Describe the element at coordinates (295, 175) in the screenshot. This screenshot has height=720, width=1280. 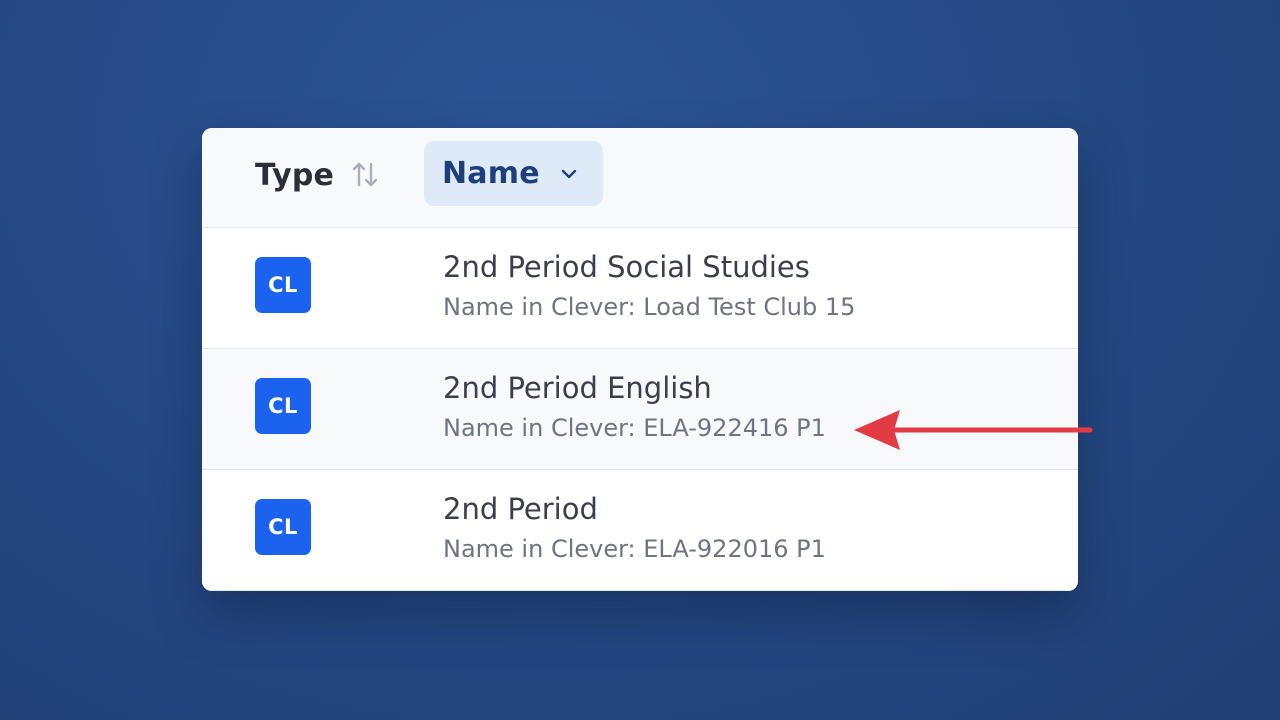
I see `type-column-label: Type` at that location.